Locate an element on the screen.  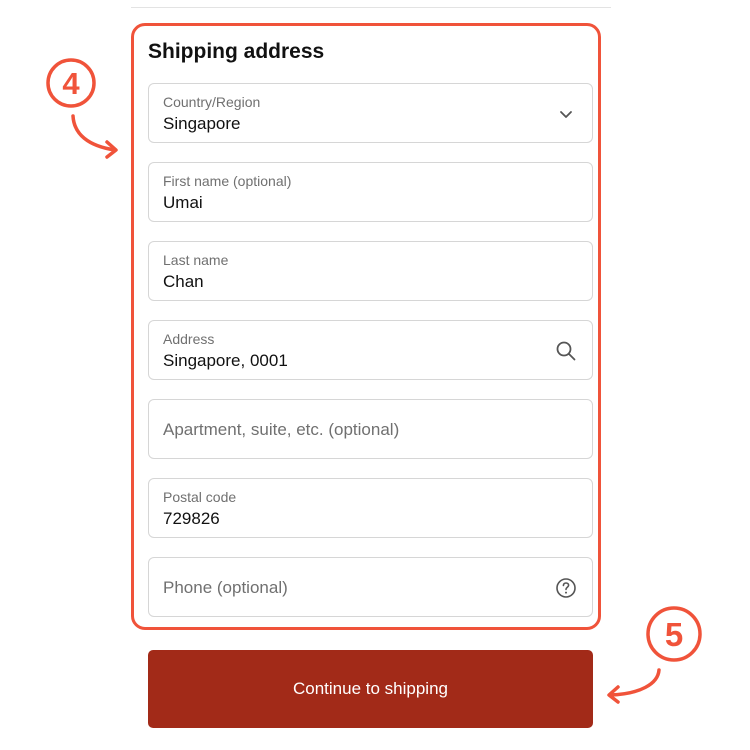
apartment-field: Apartment, suite, etc. (optional) is located at coordinates (370, 429).